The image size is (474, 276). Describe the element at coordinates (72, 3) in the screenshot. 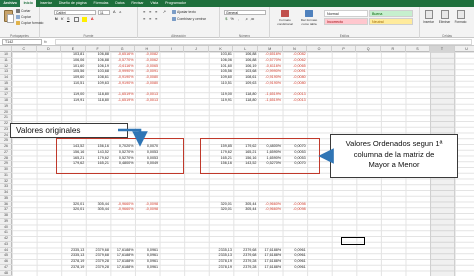

I see `tab-diseño-de-página: Diseño de página` at that location.